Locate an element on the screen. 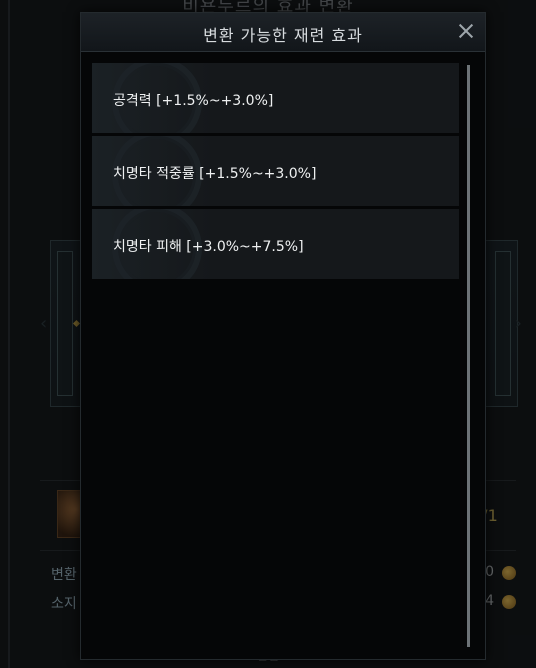 Image resolution: width=536 pixels, height=668 pixels. effect-option-label: 치명타 적중률 [+1.5%~+3.0%] is located at coordinates (215, 174).